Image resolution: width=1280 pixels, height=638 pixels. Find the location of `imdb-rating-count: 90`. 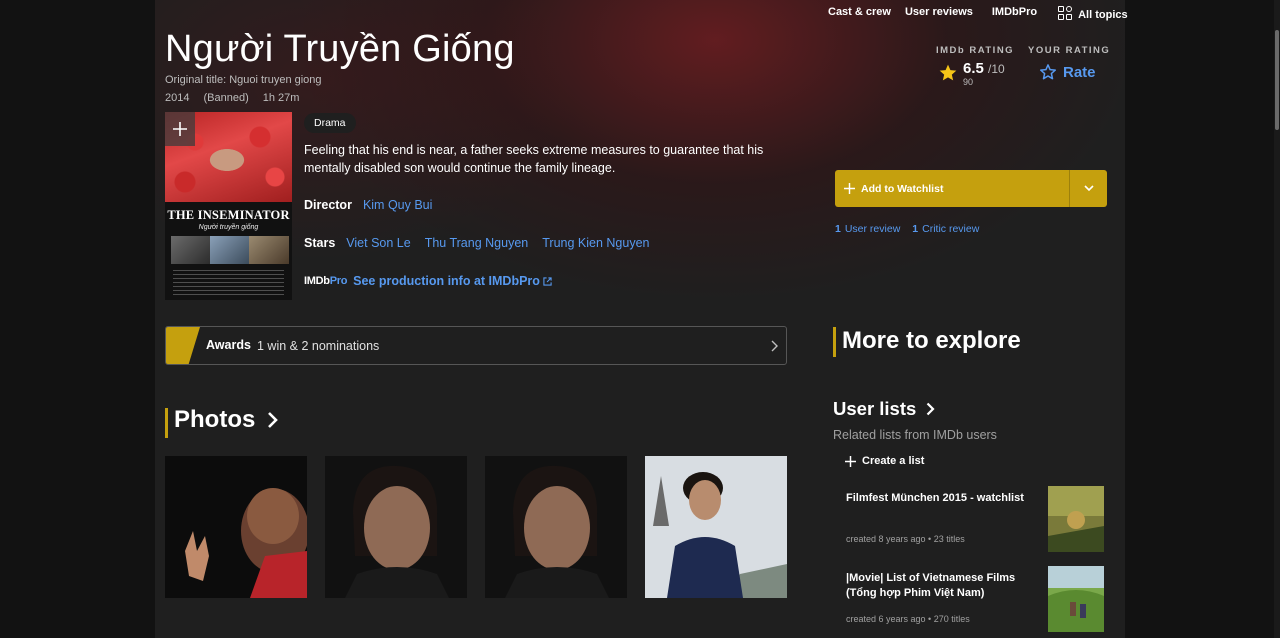

imdb-rating-count: 90 is located at coordinates (968, 82).